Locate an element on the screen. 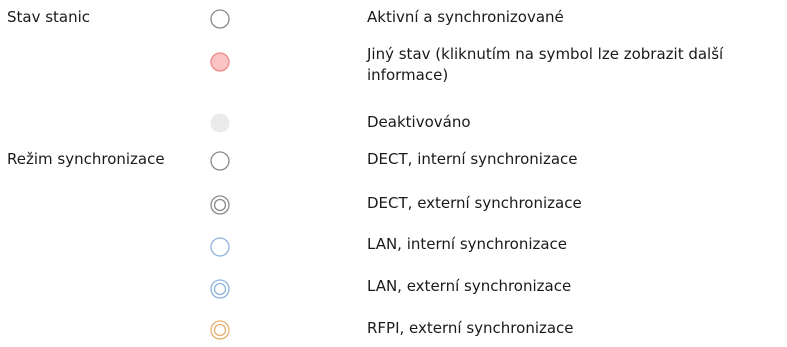  legend-text: DECT, interní synchronizace is located at coordinates (472, 159).